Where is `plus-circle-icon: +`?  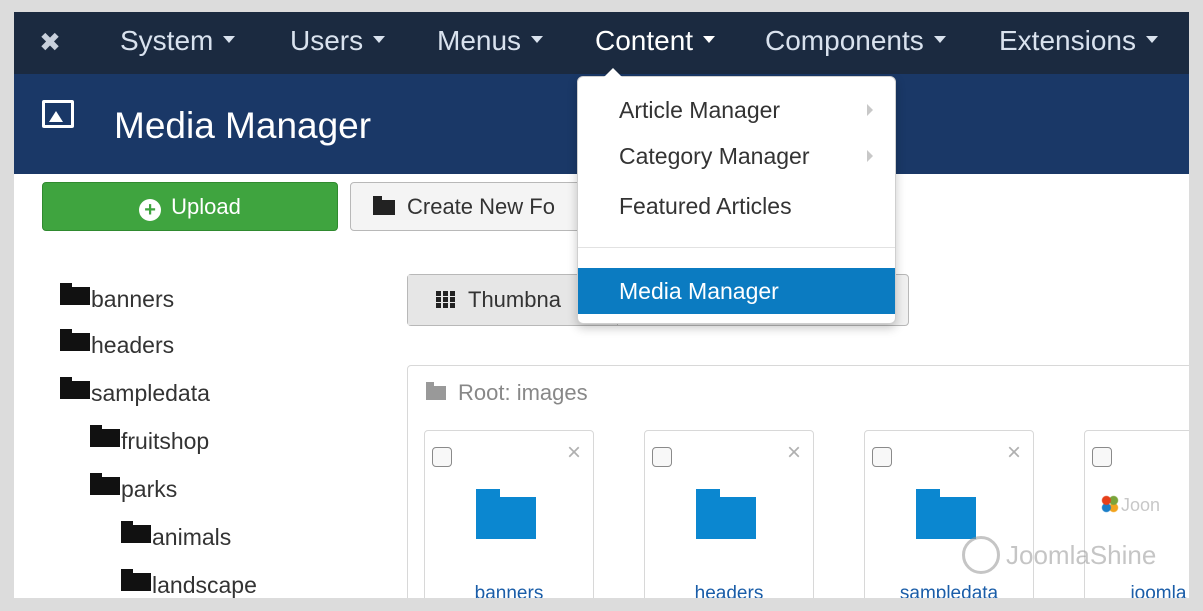 plus-circle-icon: + is located at coordinates (150, 210).